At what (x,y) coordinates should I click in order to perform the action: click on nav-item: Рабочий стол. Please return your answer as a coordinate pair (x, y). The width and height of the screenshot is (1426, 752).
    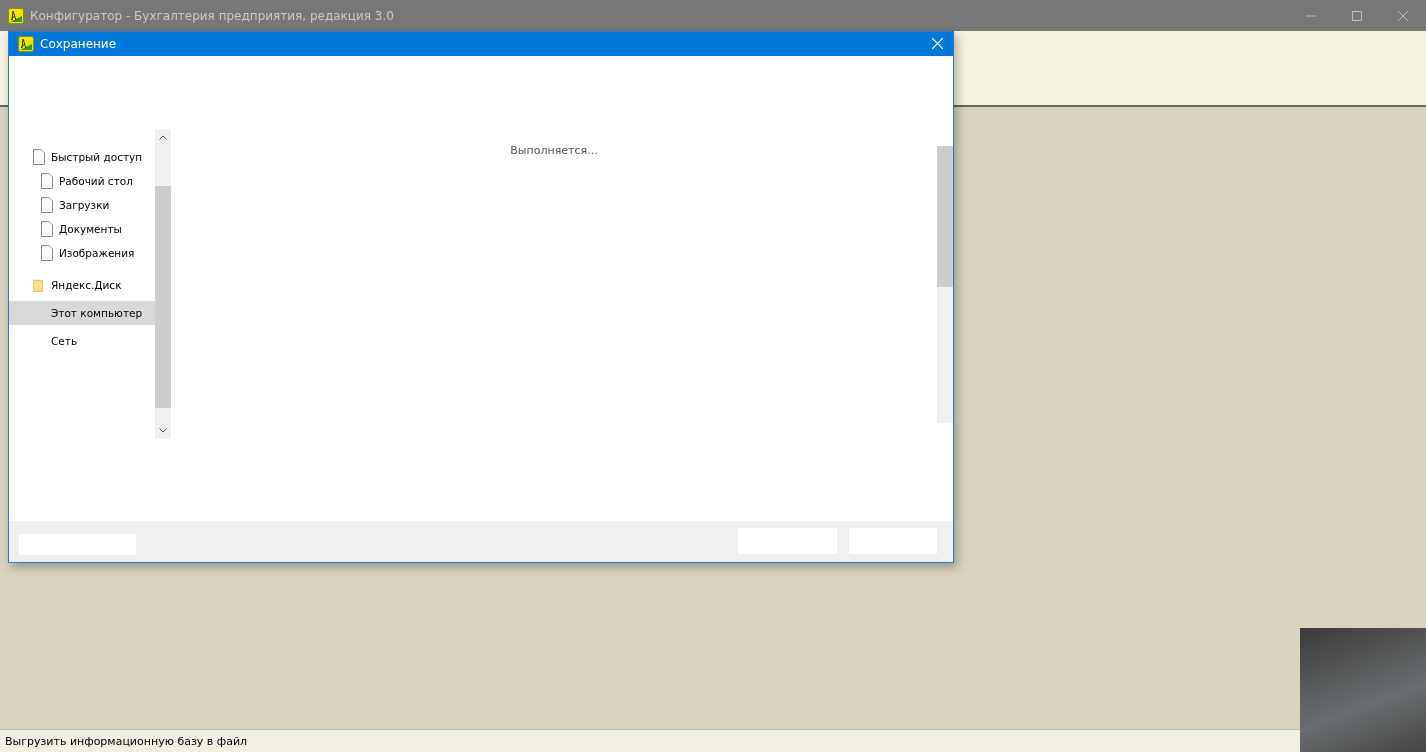
    Looking at the image, I should click on (82, 180).